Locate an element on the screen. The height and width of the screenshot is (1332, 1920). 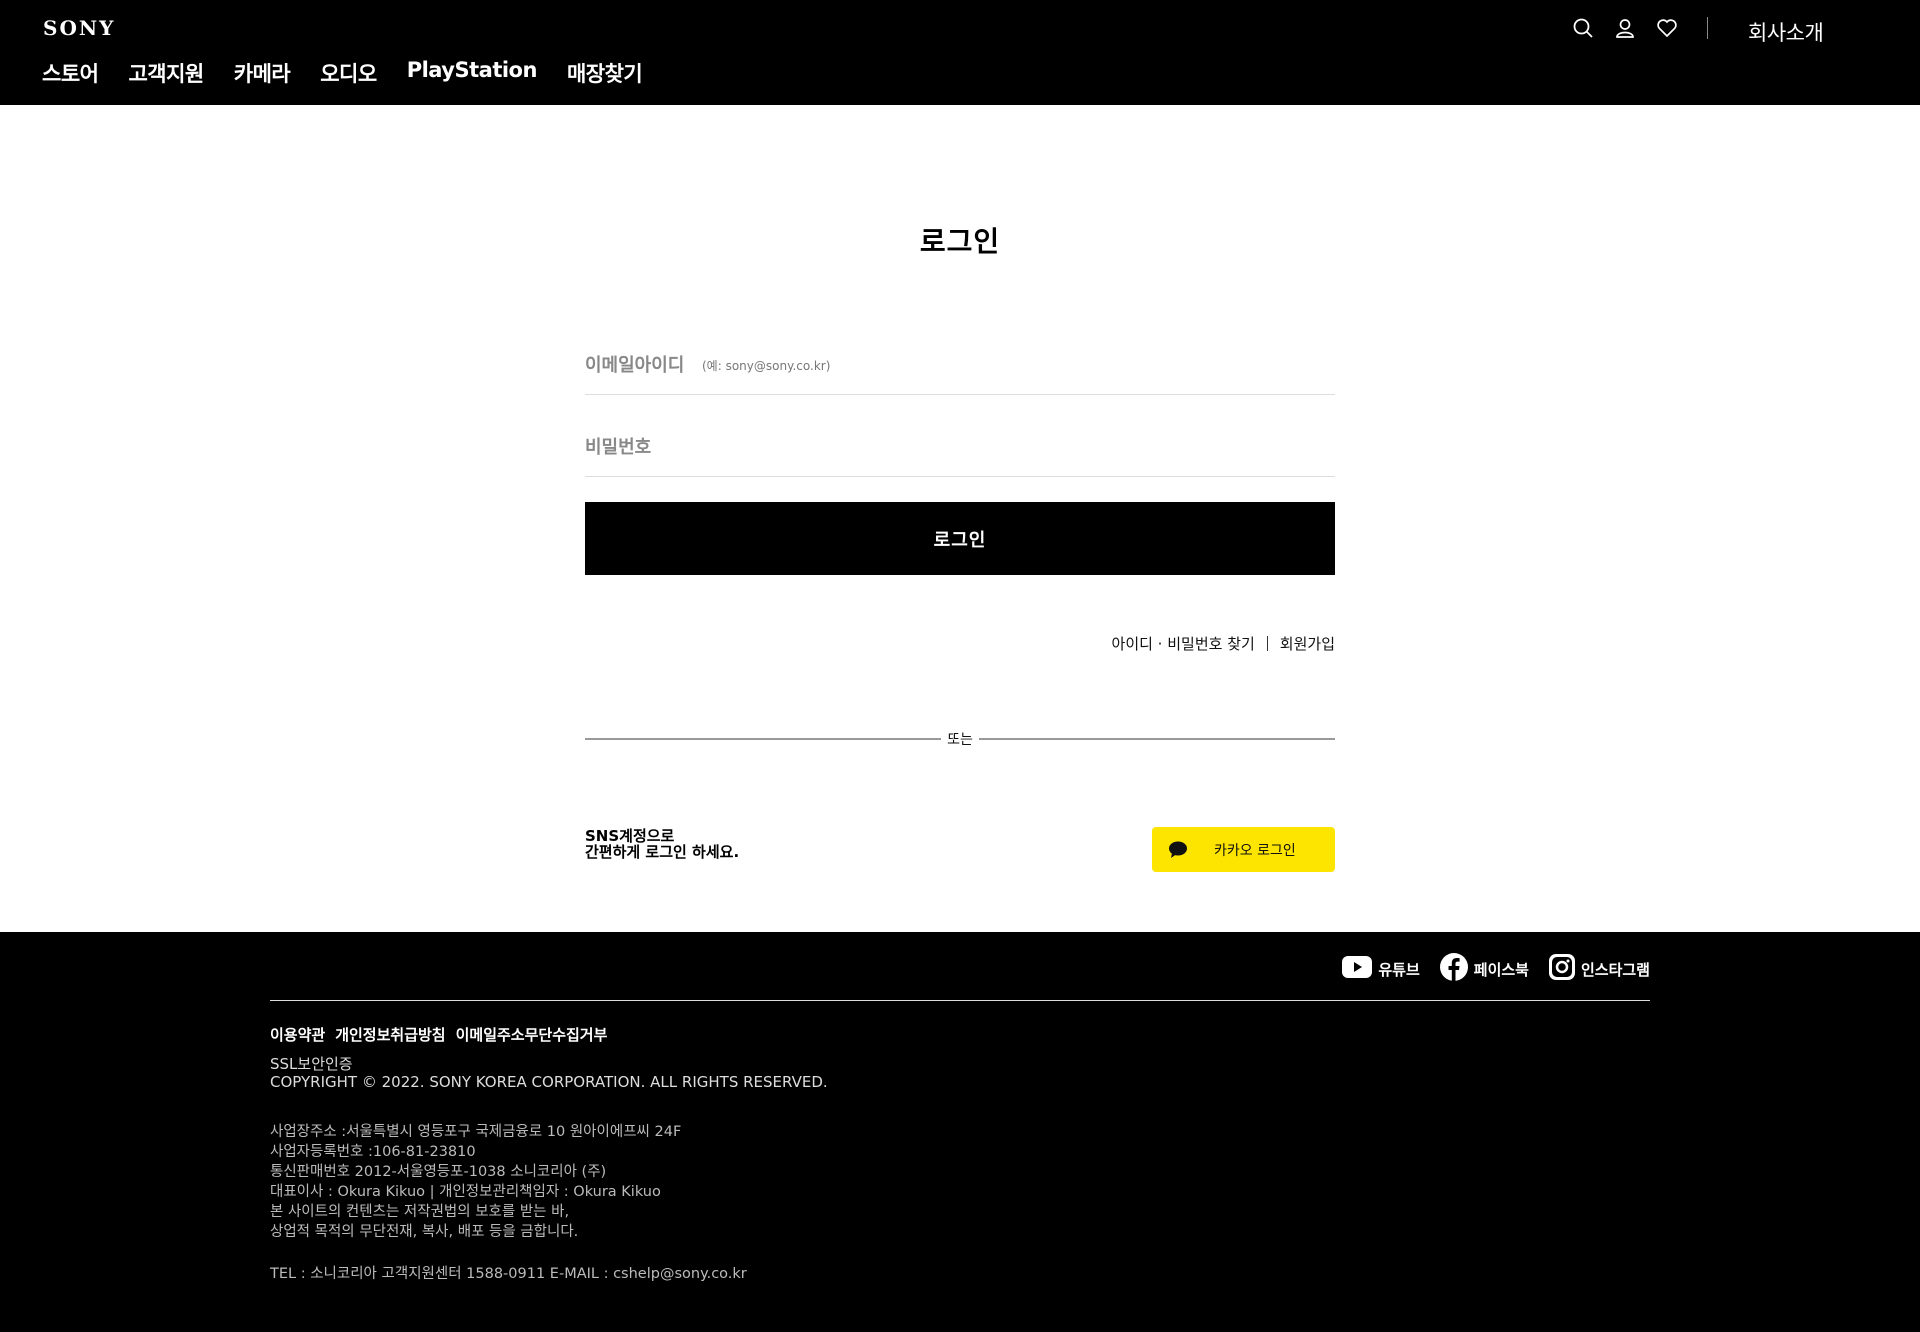
company-info-line: 통신판매번호 2012-서울영등포-1038 소니코리아 (주) is located at coordinates (438, 1172).